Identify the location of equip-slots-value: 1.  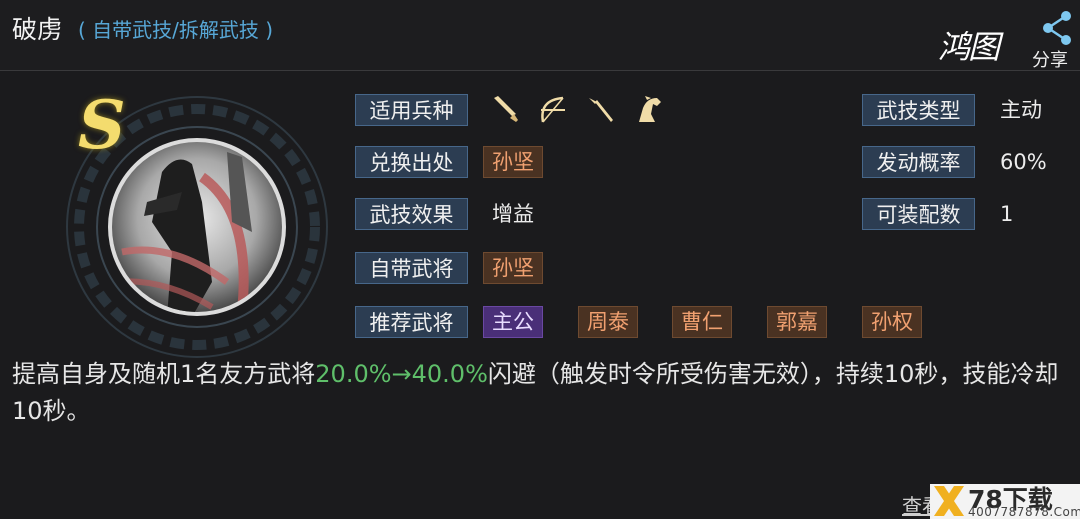
(1007, 214).